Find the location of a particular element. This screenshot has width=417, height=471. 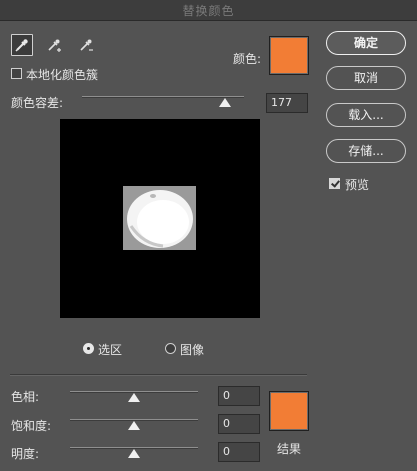

eyedropper-subtract-tool is located at coordinates (87, 45).